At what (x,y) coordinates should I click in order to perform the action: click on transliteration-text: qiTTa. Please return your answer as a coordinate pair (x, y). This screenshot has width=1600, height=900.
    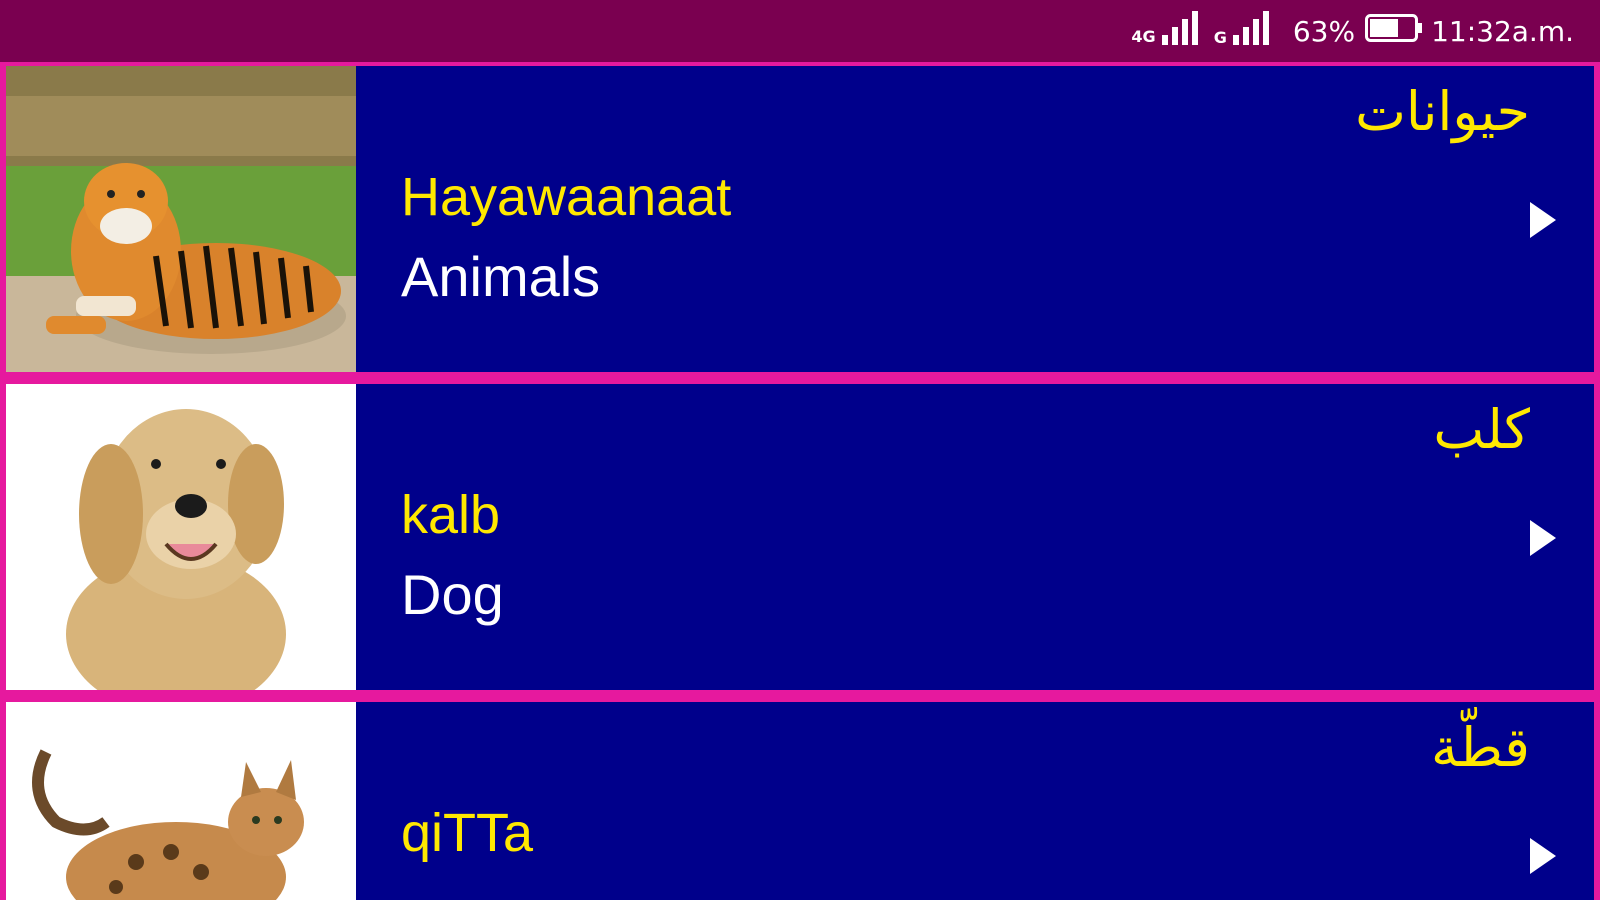
    Looking at the image, I should click on (467, 833).